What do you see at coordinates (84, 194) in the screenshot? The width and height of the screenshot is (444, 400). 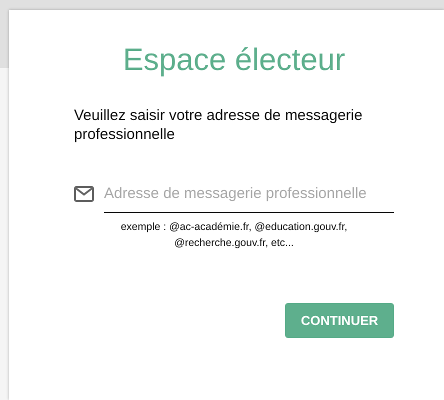 I see `mail-icon` at bounding box center [84, 194].